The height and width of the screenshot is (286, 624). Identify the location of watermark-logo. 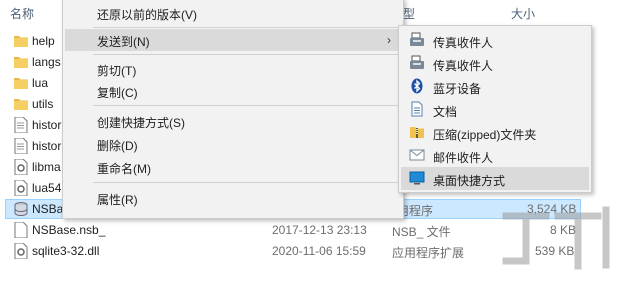
(556, 238).